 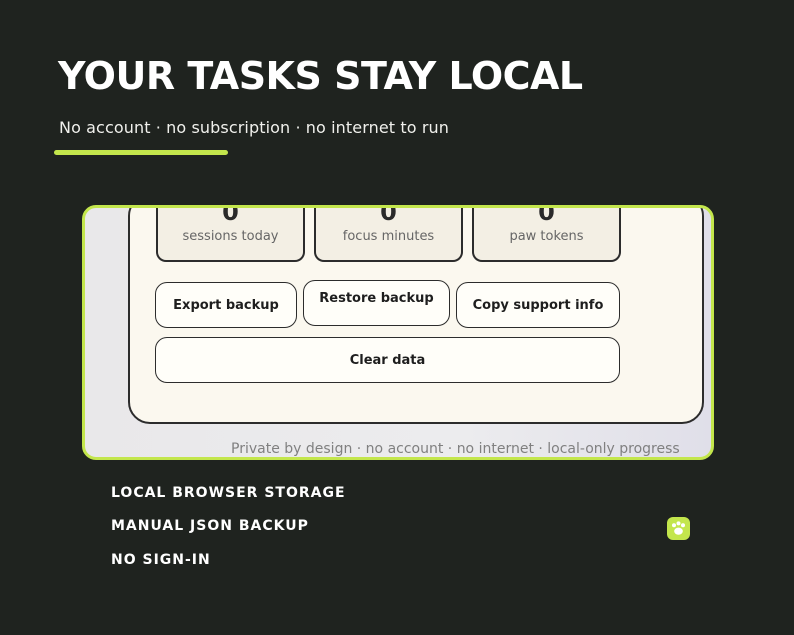 I want to click on stat-label: focus minutes, so click(x=388, y=236).